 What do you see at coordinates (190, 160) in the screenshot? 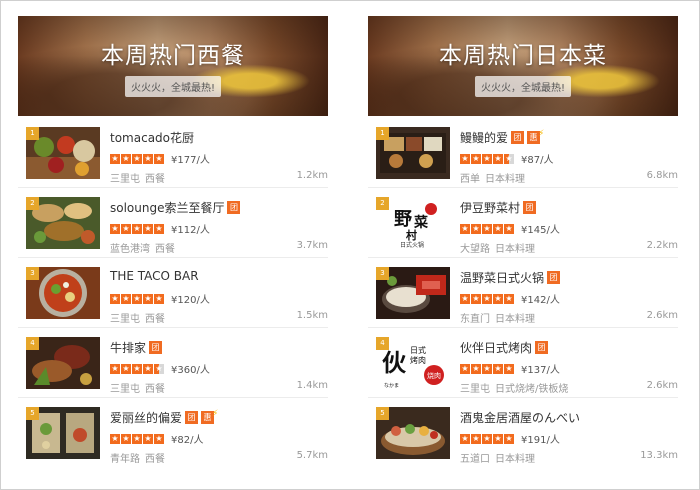
I see `avg-price: ¥177/人` at bounding box center [190, 160].